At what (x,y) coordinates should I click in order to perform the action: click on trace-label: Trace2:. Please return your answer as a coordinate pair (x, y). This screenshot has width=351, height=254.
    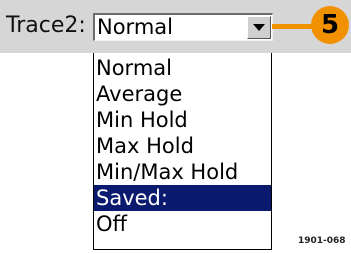
    Looking at the image, I should click on (46, 25).